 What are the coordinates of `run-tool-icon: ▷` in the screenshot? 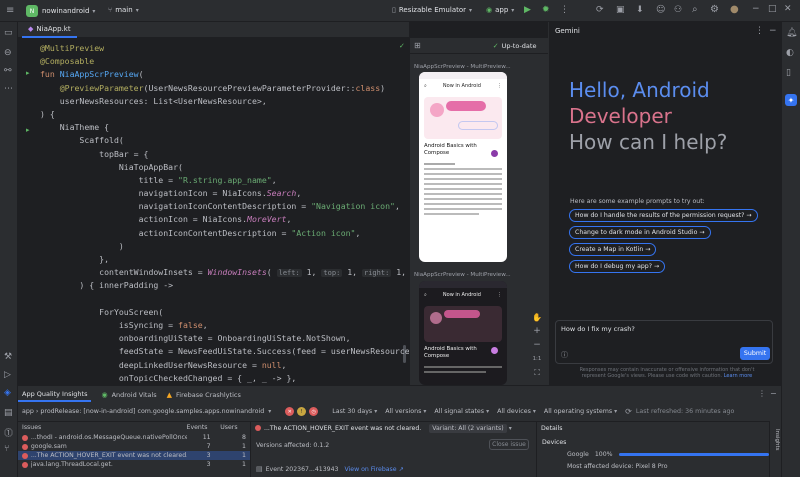 It's located at (7, 375).